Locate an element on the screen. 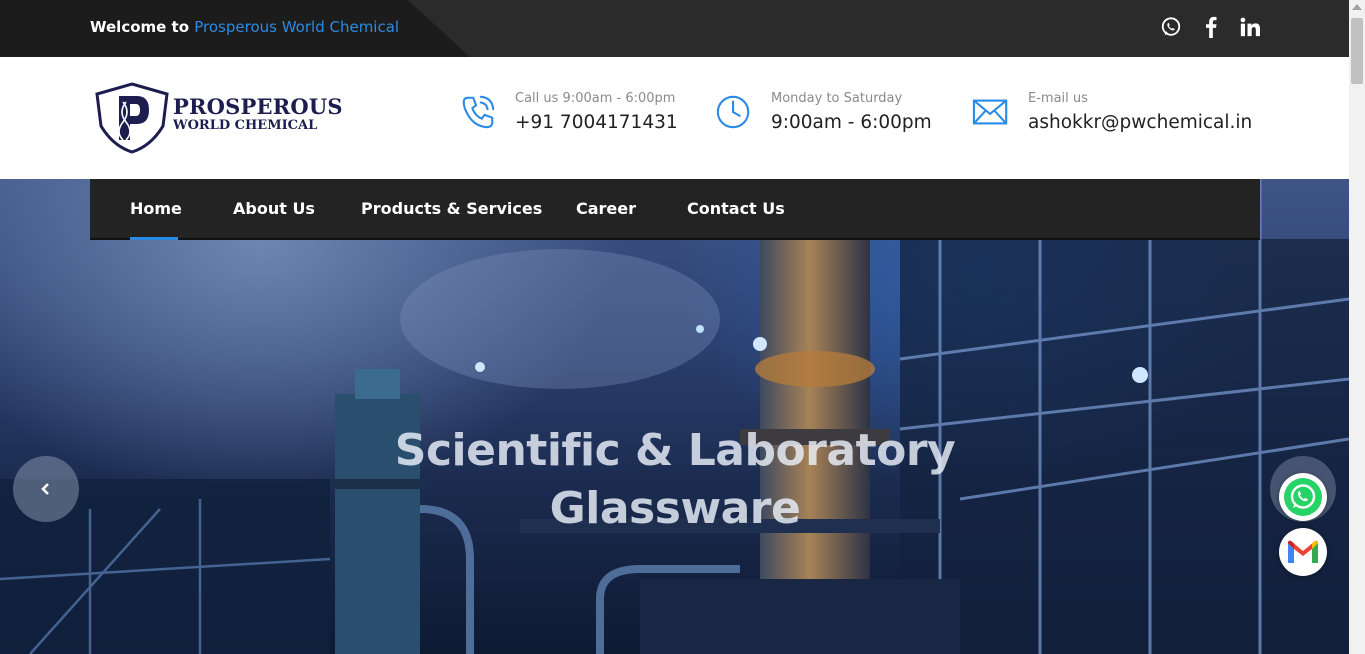 The height and width of the screenshot is (654, 1365). welcome-prefix: Welcome to is located at coordinates (140, 27).